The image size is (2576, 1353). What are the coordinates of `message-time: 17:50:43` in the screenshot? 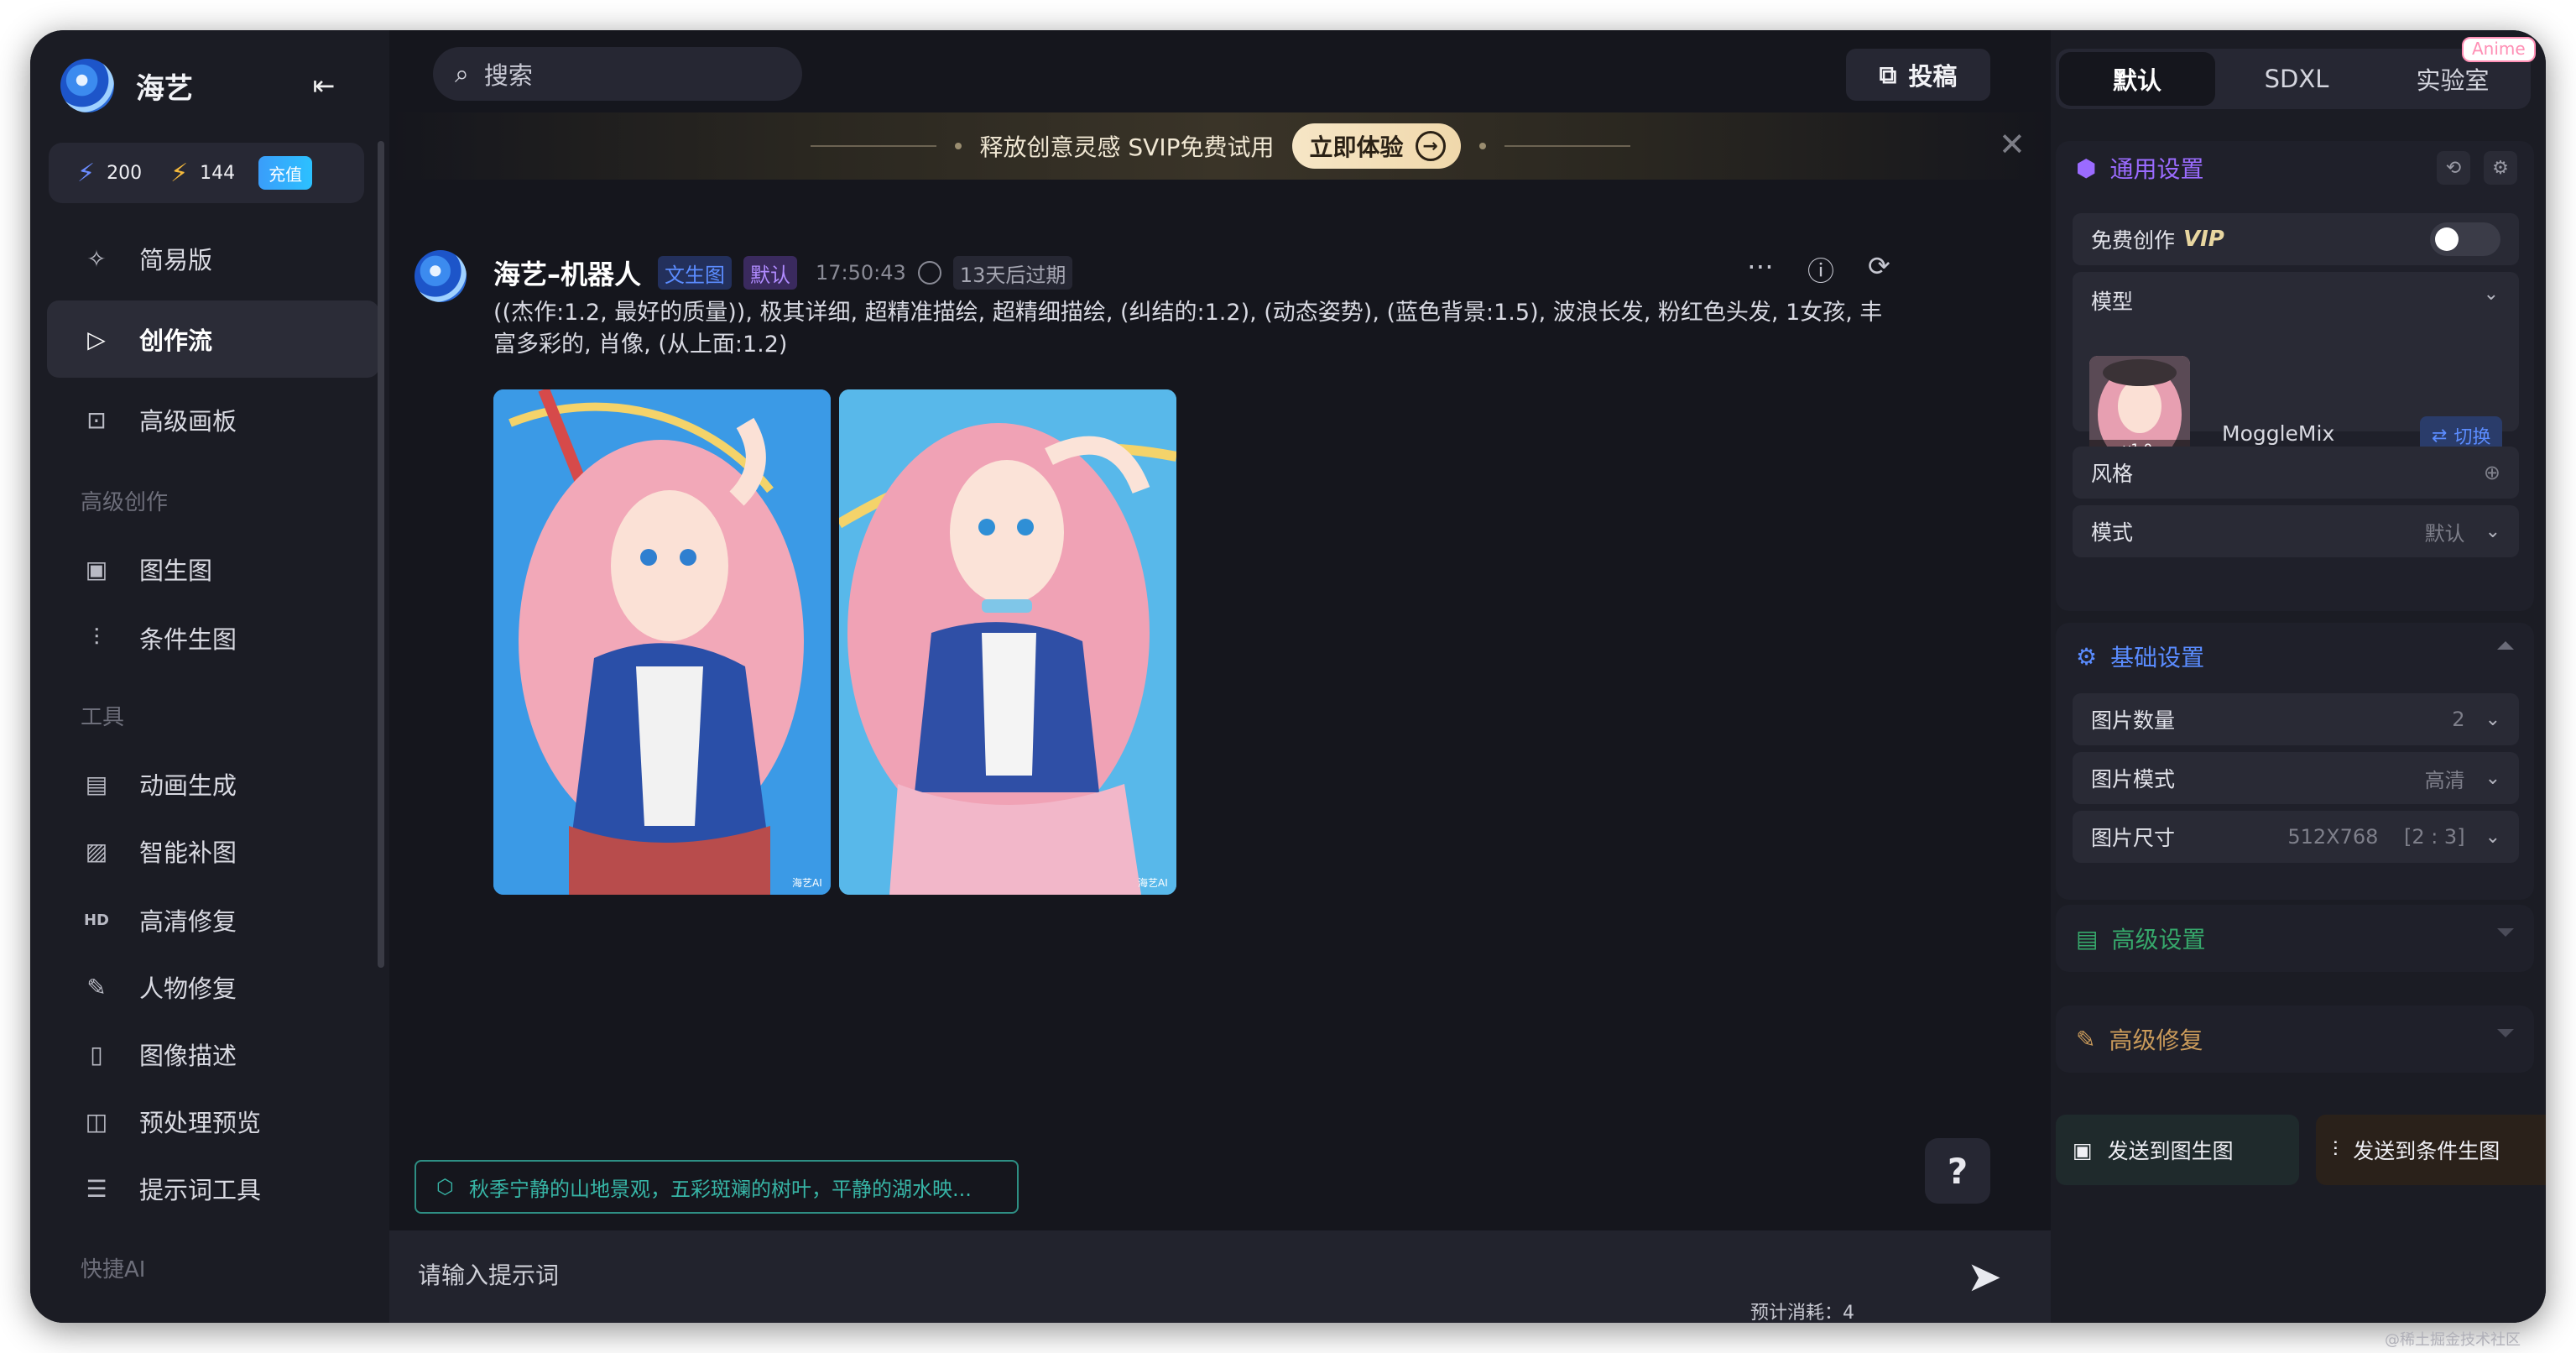 It's located at (861, 273).